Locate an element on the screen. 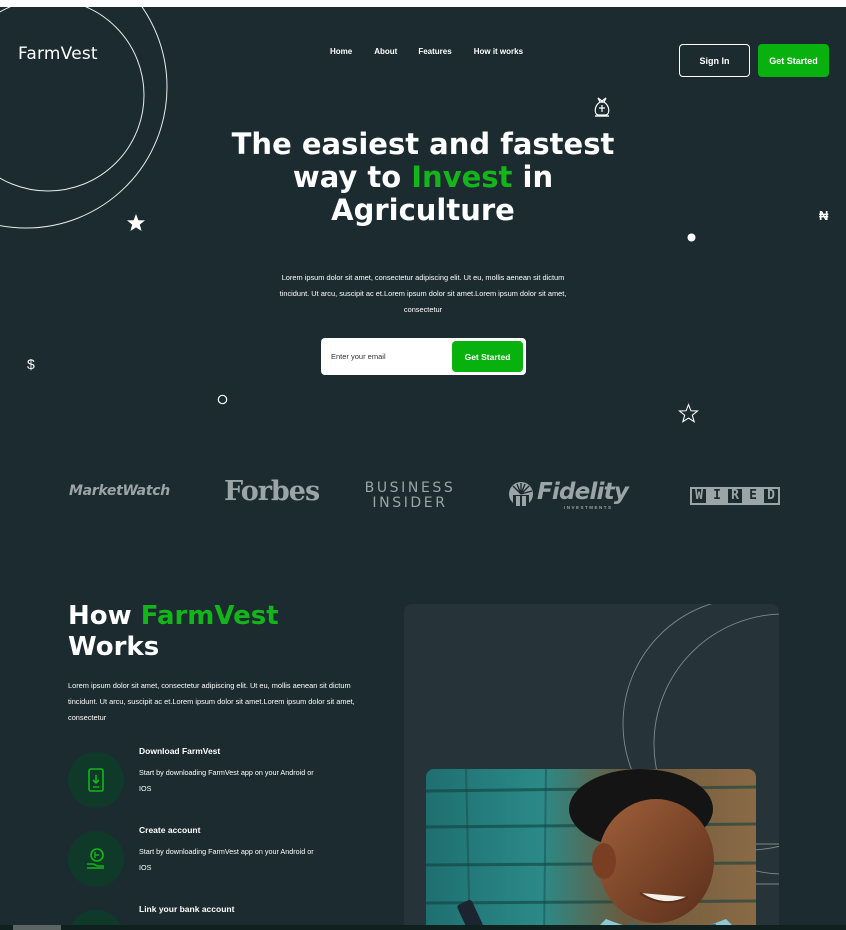 Image resolution: width=846 pixels, height=930 pixels. coins-hand-icon is located at coordinates (95, 858).